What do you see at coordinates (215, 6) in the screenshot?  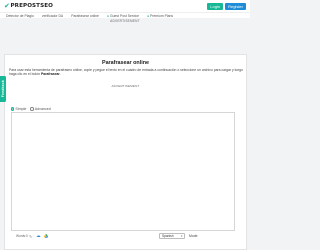 I see `login-button: Login` at bounding box center [215, 6].